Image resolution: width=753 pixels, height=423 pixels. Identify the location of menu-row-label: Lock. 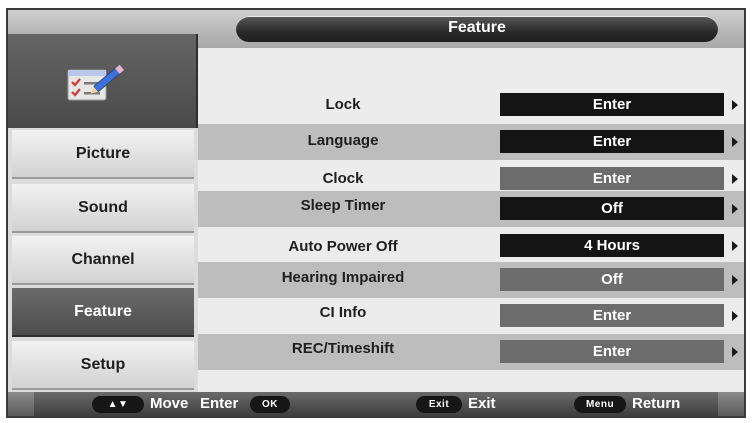
(343, 104).